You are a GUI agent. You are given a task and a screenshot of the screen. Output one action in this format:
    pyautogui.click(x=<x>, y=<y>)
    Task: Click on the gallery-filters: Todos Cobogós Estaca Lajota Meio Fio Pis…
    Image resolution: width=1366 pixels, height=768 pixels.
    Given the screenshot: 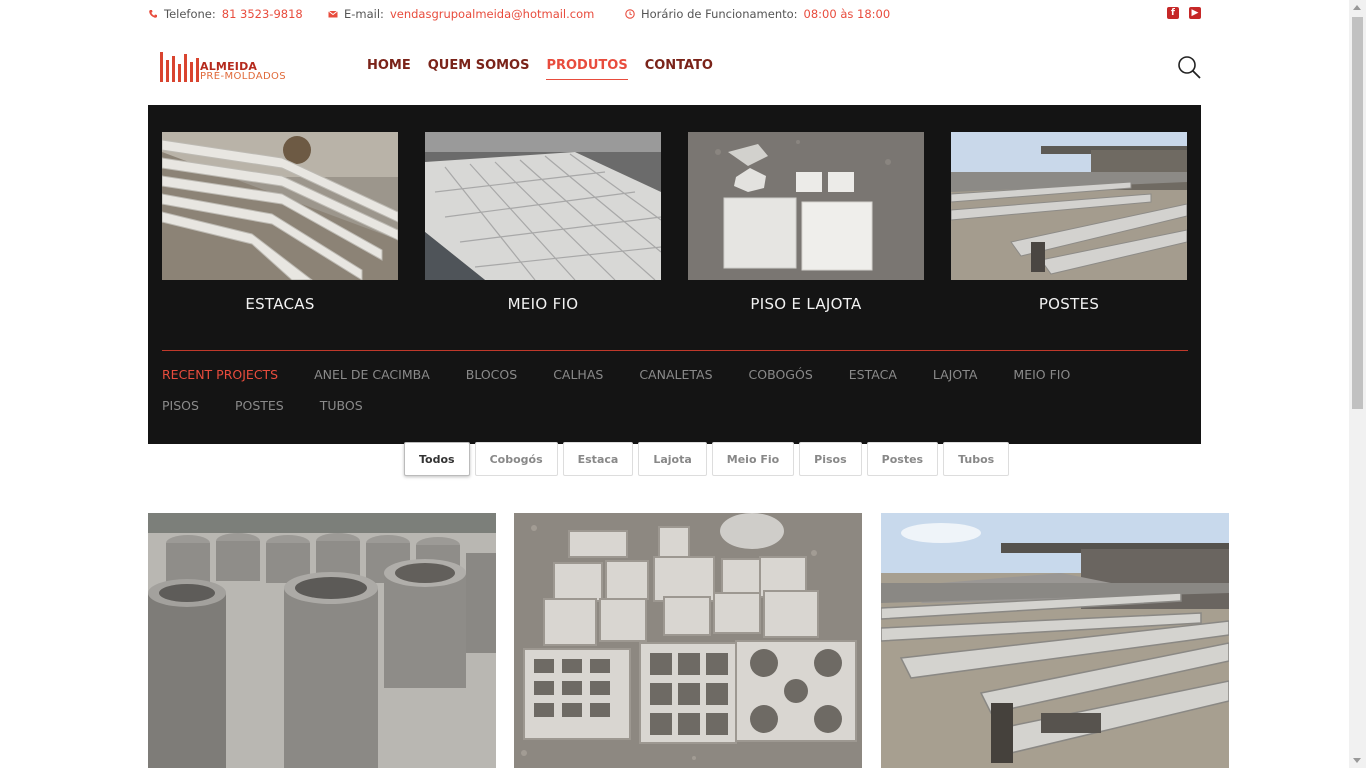 What is the action you would take?
    pyautogui.click(x=707, y=459)
    